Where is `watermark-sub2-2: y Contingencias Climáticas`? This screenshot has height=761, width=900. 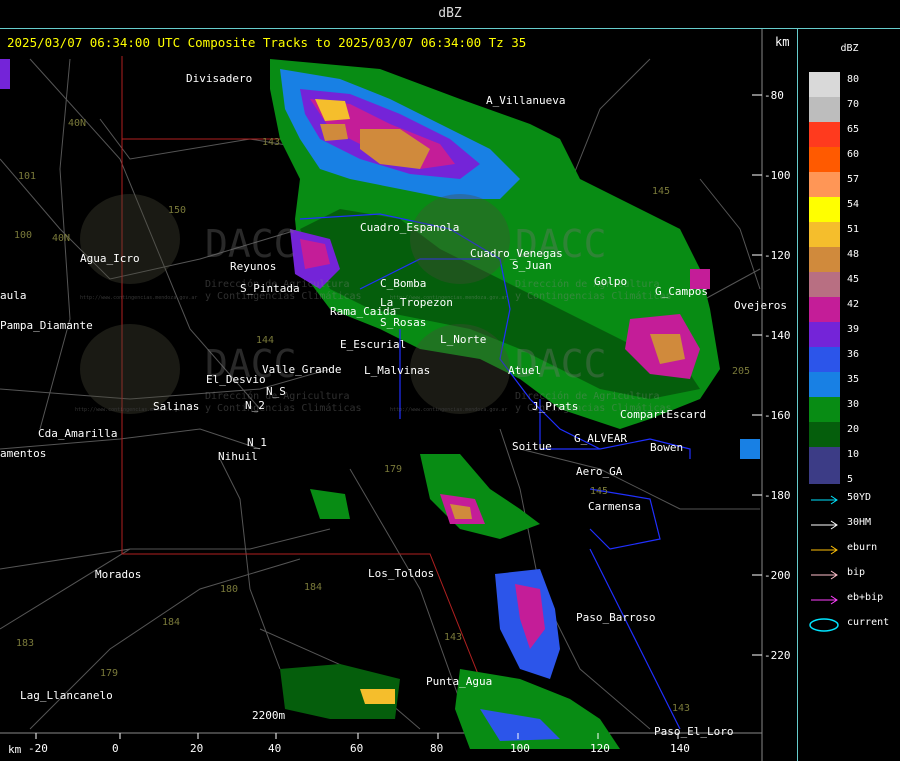
watermark-sub2-2: y Contingencias Climáticas is located at coordinates (283, 408).